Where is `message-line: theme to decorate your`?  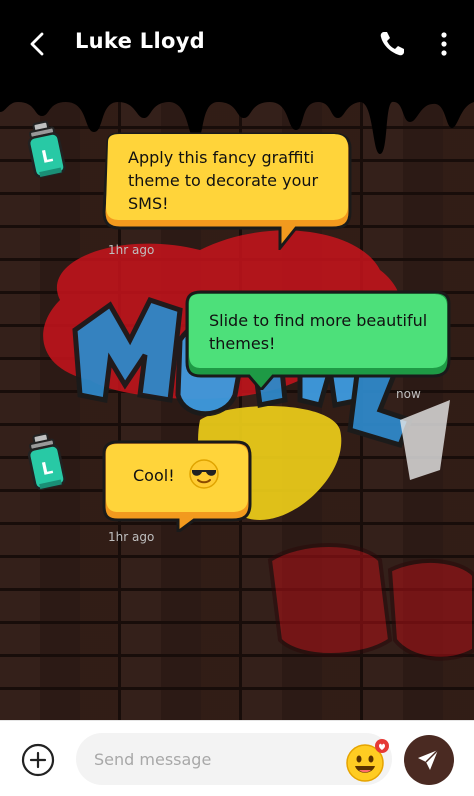
message-line: theme to decorate your is located at coordinates (223, 180).